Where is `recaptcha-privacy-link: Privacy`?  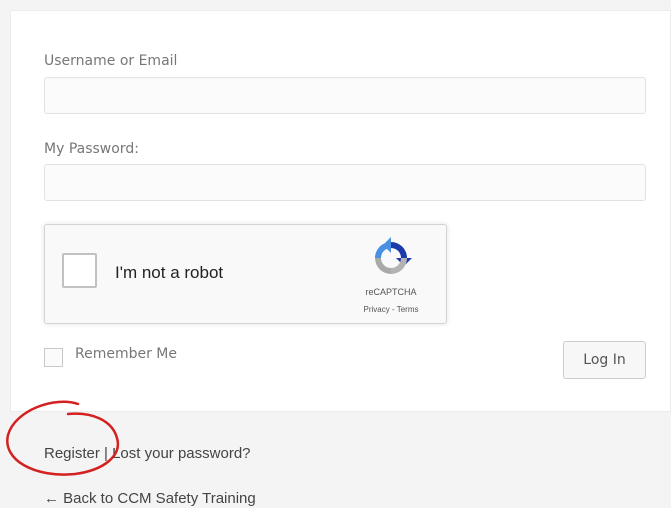 recaptcha-privacy-link: Privacy is located at coordinates (377, 309).